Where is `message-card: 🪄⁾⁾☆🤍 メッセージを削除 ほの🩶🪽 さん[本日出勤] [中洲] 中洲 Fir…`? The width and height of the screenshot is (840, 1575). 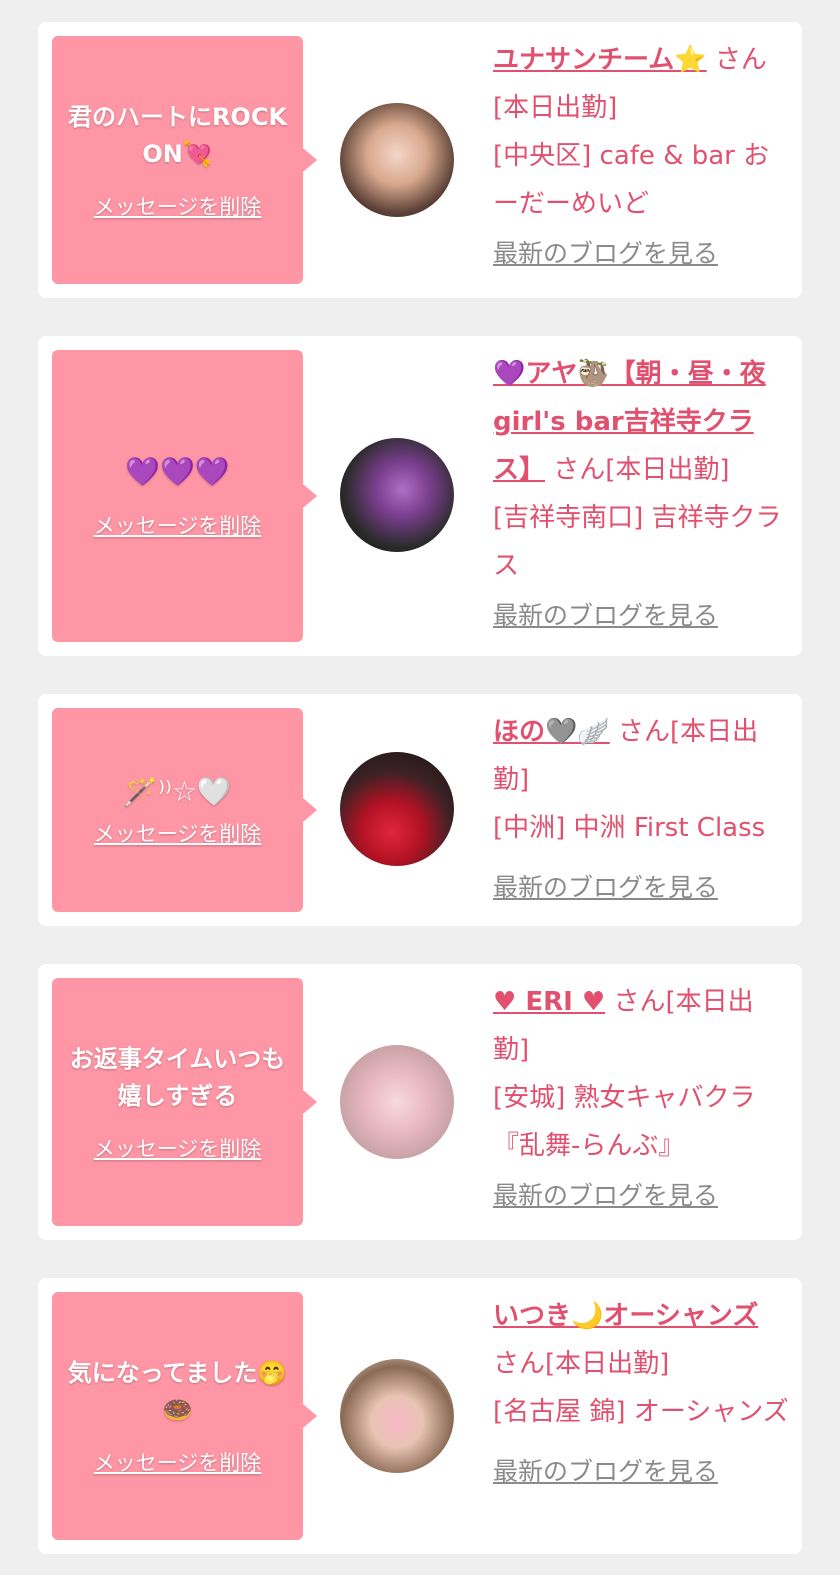
message-card: 🪄⁾⁾☆🤍 メッセージを削除 ほの🩶🪽 さん[本日出勤] [中洲] 中洲 Fir… is located at coordinates (420, 810).